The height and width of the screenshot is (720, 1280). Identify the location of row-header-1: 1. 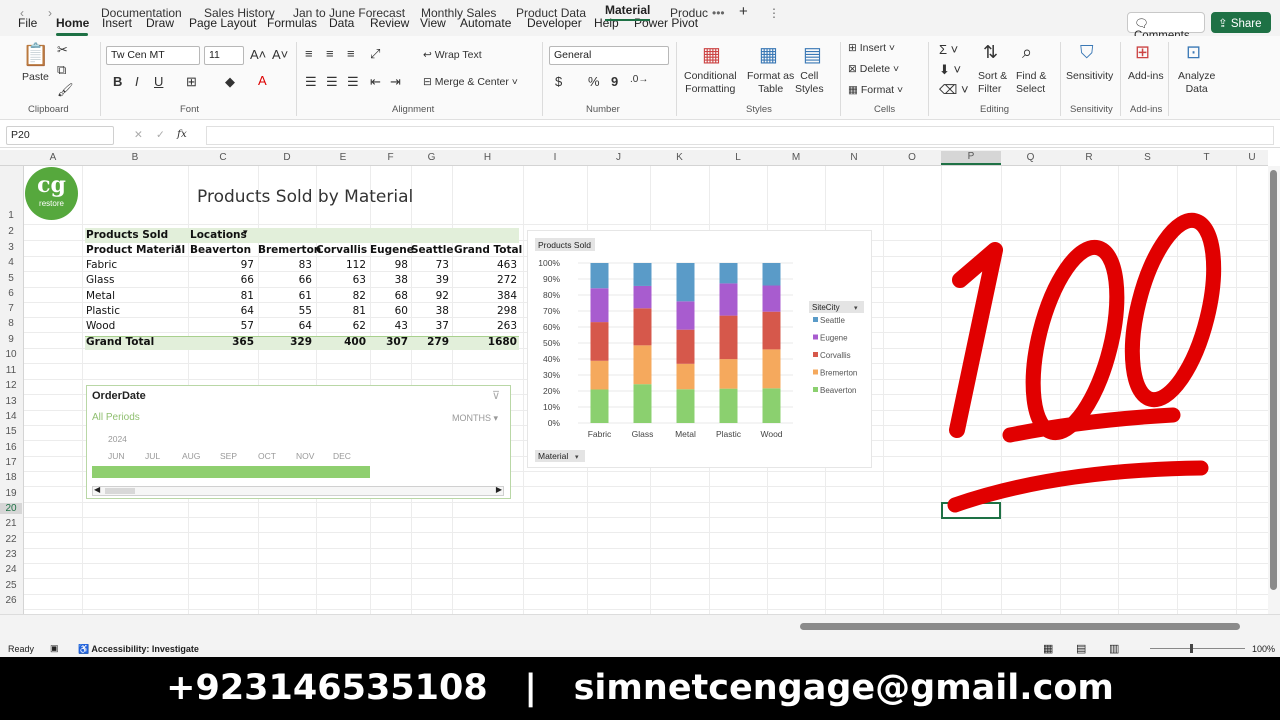
(11, 215).